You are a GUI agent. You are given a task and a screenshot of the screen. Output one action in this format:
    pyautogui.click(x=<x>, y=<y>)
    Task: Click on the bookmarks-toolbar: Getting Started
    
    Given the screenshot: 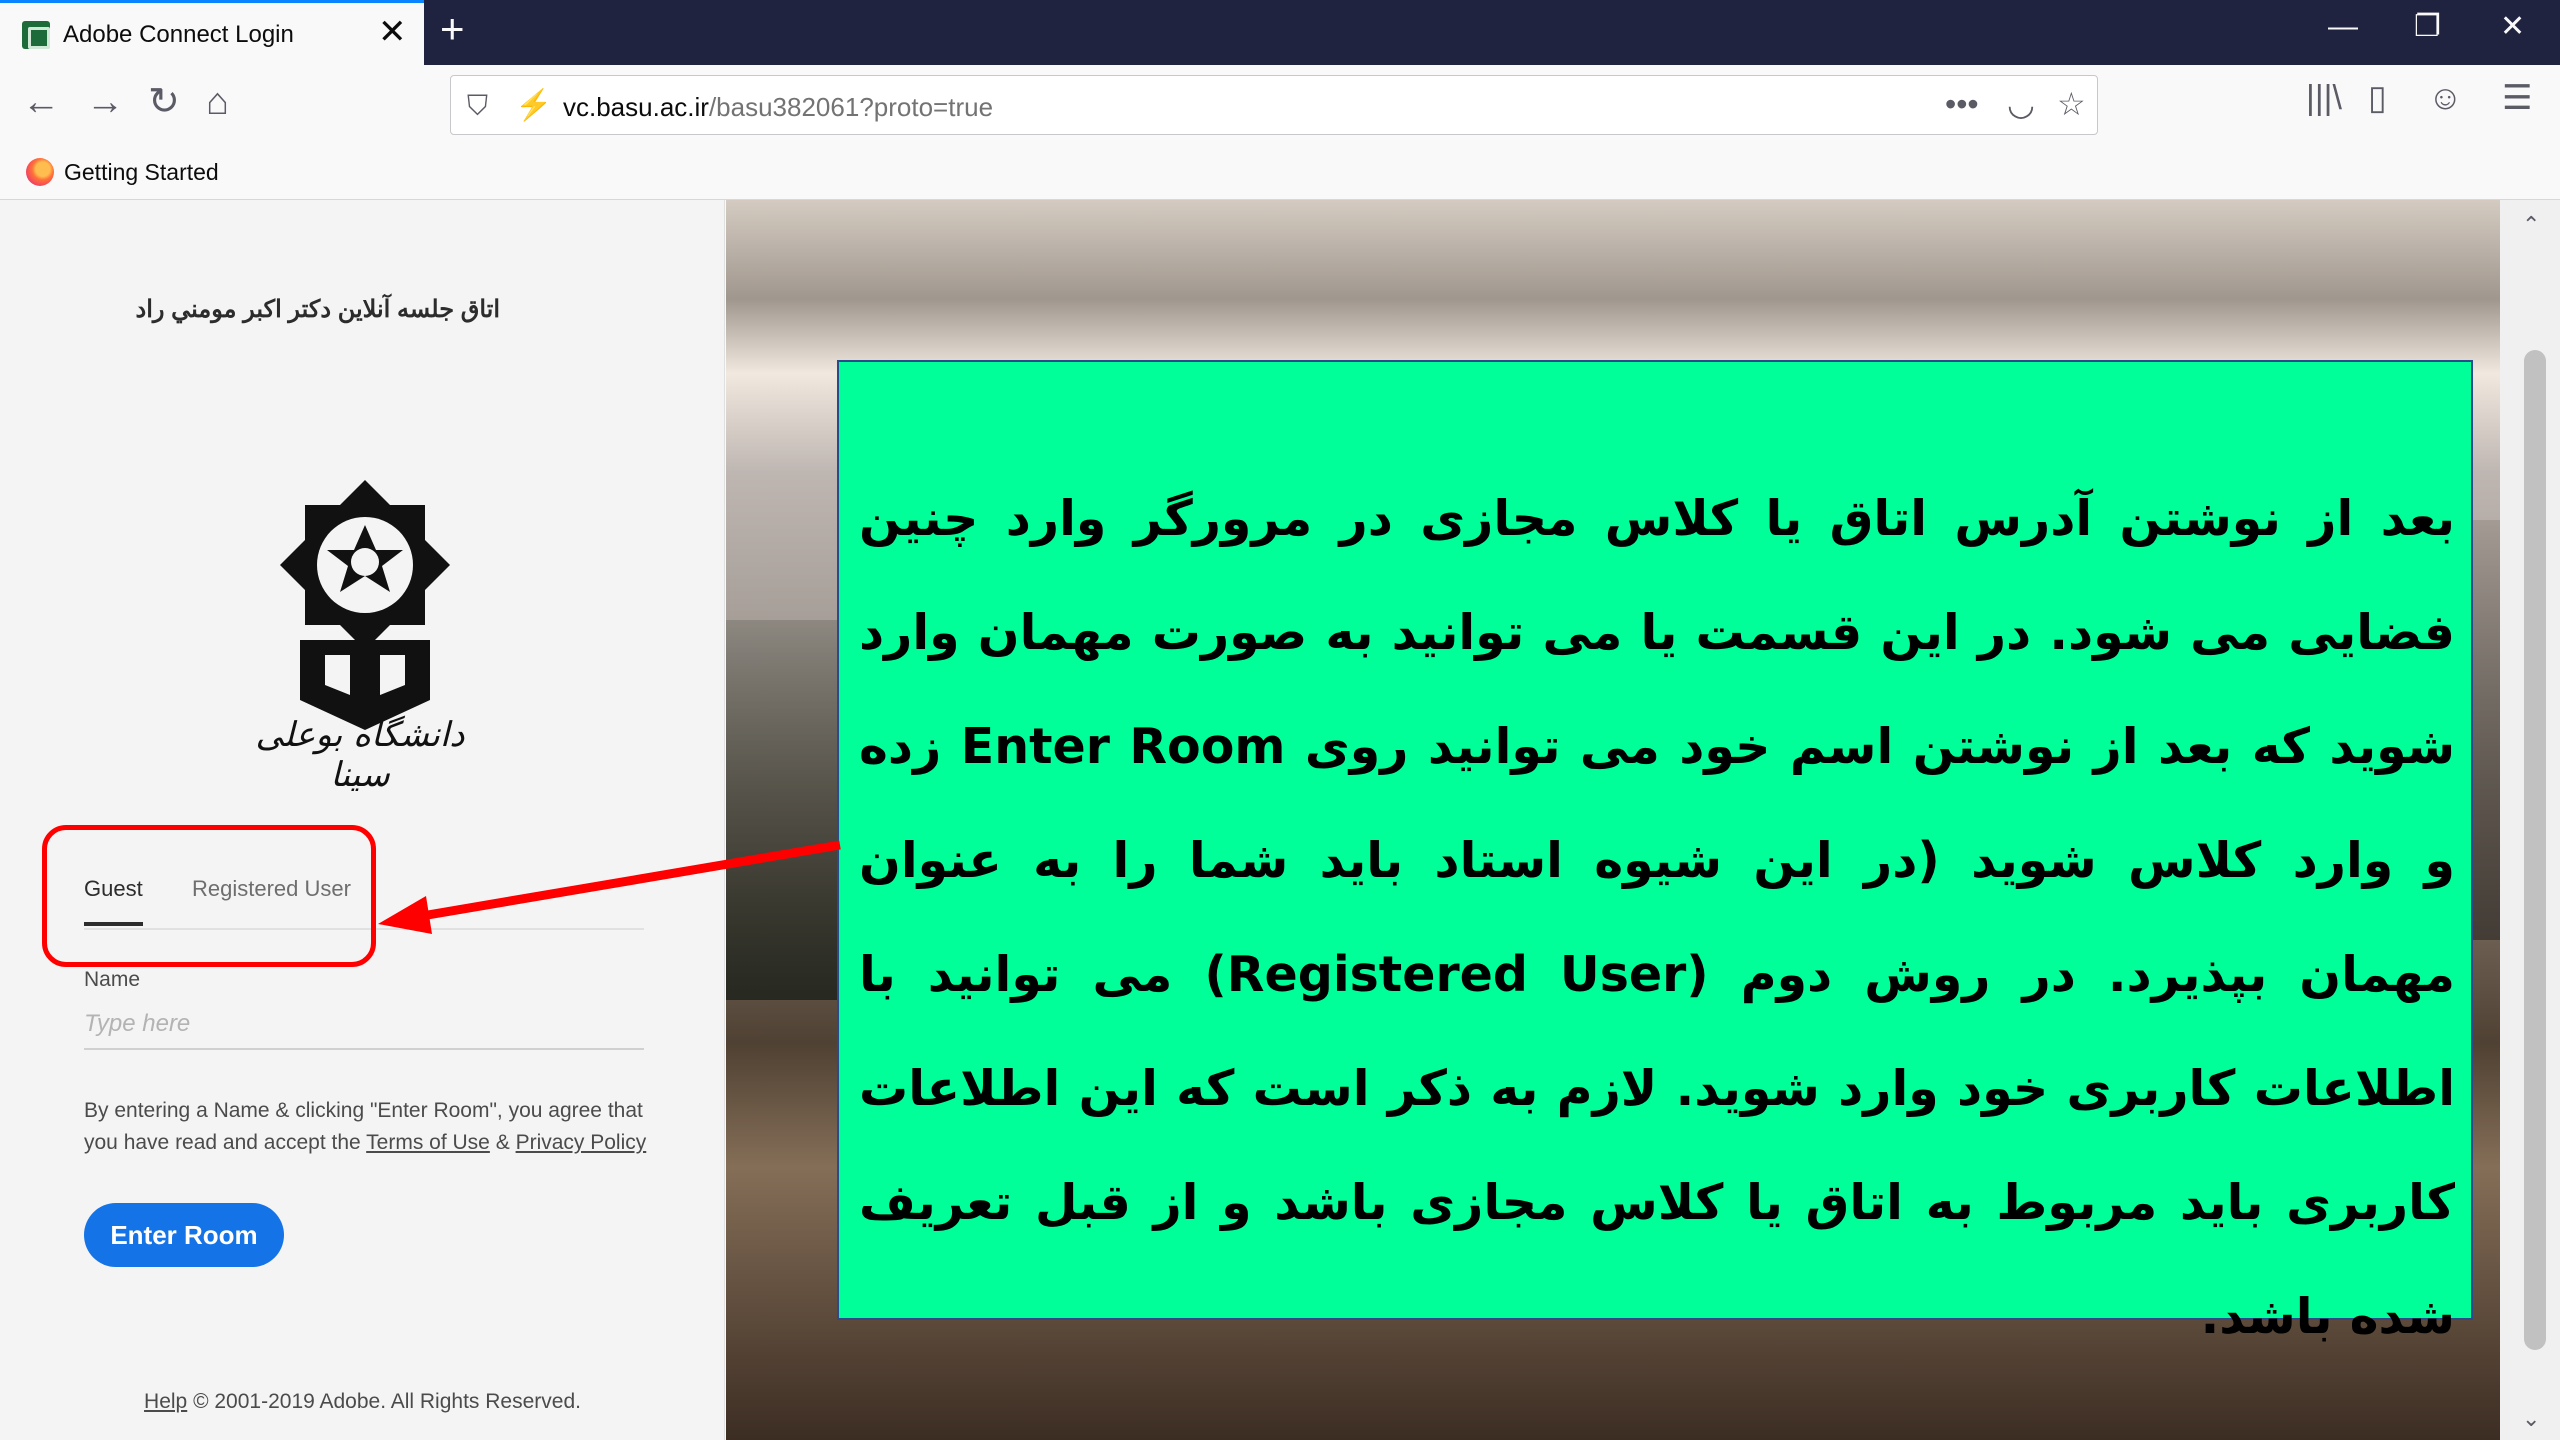 What is the action you would take?
    pyautogui.click(x=1280, y=172)
    